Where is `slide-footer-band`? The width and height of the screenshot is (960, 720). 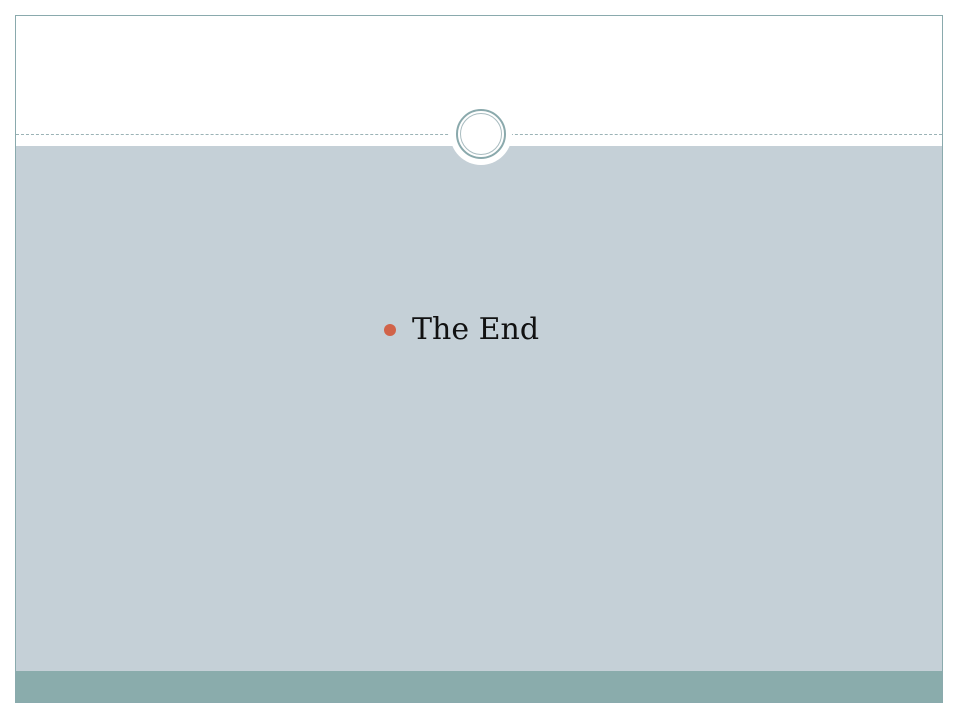
slide-footer-band is located at coordinates (479, 686).